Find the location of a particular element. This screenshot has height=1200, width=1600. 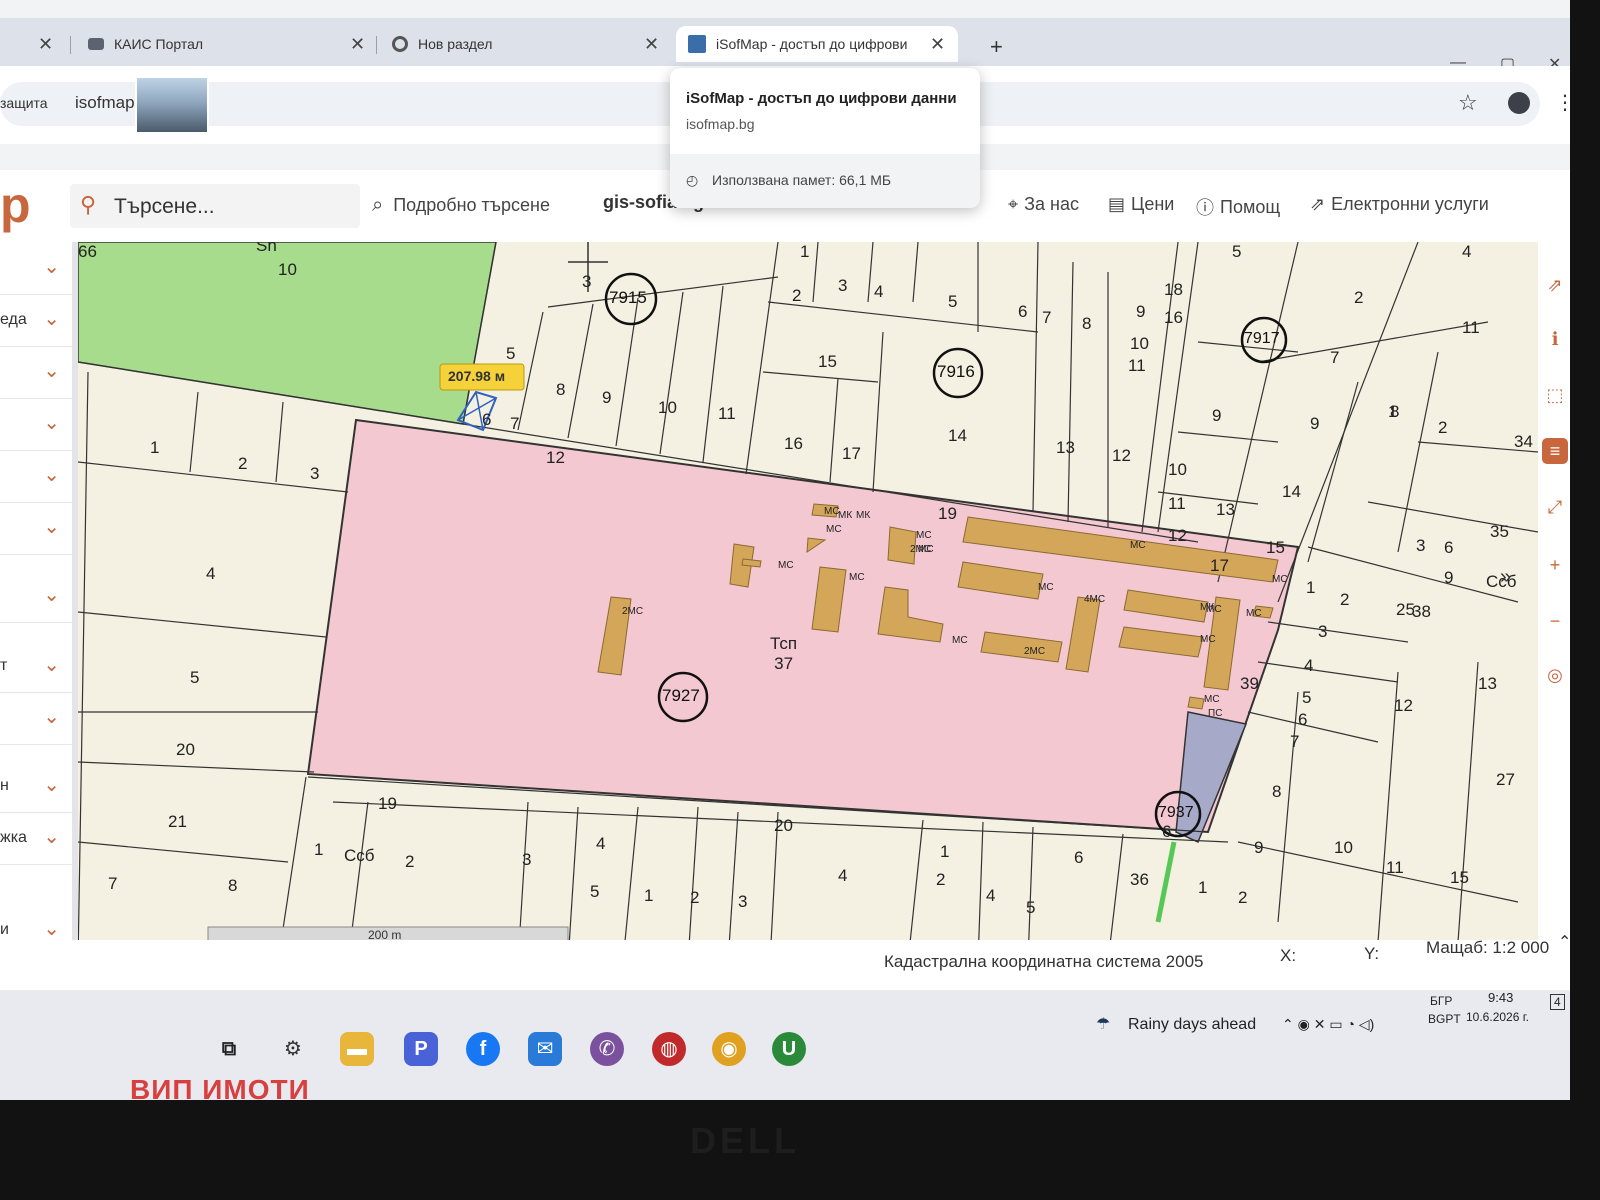

parcel-number: 19 is located at coordinates (387, 803).